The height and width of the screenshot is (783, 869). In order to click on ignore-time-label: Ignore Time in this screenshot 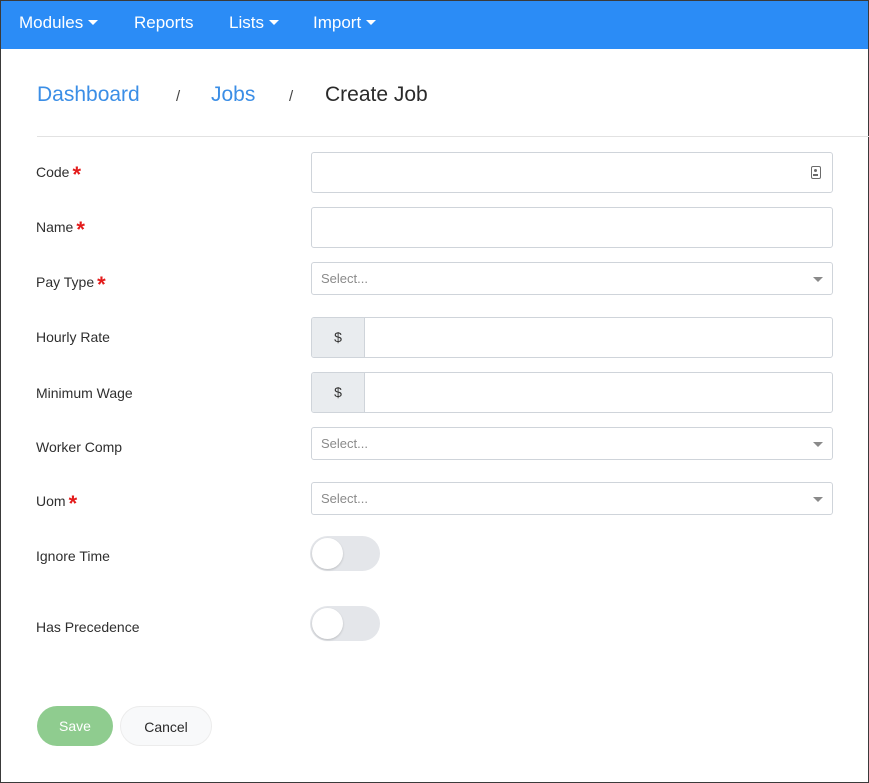, I will do `click(73, 556)`.